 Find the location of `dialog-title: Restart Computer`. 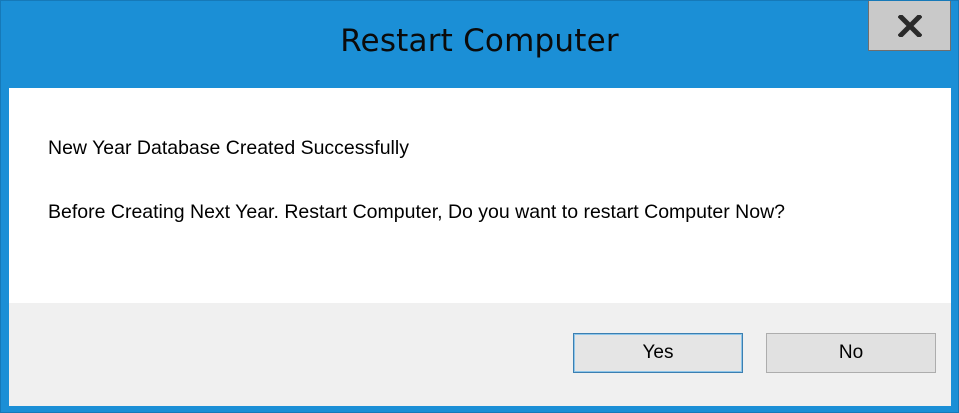

dialog-title: Restart Computer is located at coordinates (479, 41).